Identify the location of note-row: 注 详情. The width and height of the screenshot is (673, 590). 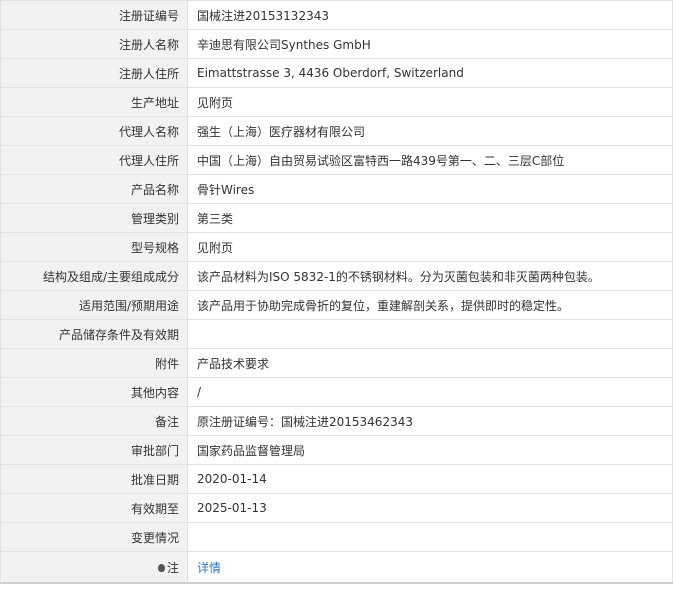
(336, 567).